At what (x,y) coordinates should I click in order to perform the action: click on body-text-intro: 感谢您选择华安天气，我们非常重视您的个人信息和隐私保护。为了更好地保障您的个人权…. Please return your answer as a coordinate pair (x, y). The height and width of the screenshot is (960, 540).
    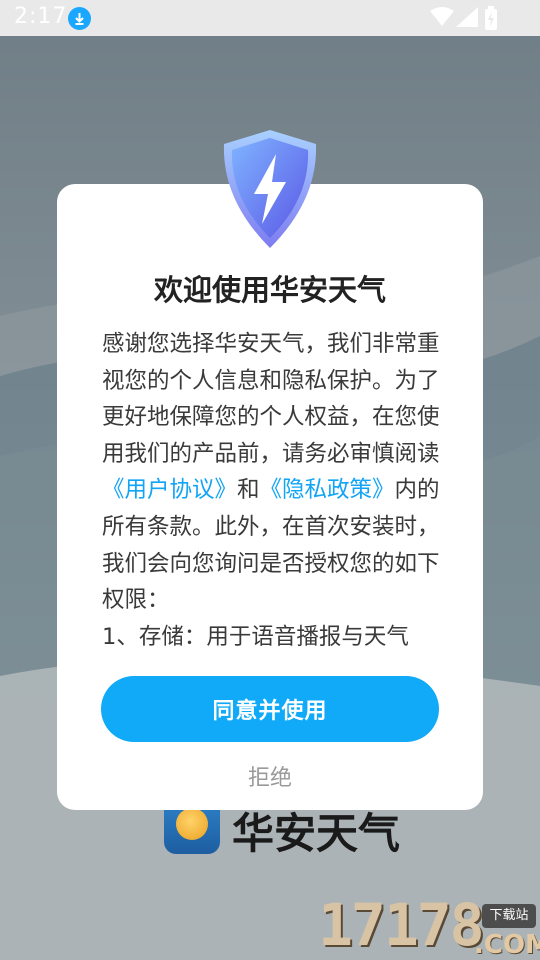
    Looking at the image, I should click on (271, 399).